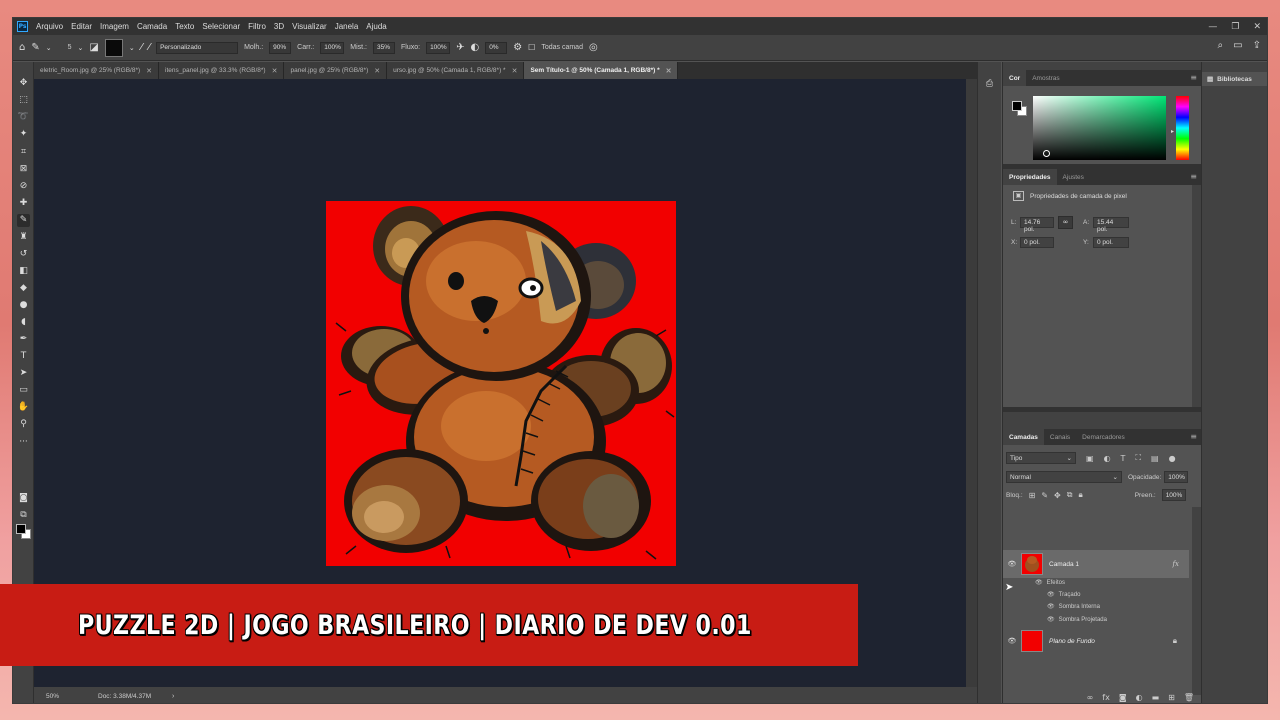  I want to click on menu-imagem: Imagem, so click(114, 26).